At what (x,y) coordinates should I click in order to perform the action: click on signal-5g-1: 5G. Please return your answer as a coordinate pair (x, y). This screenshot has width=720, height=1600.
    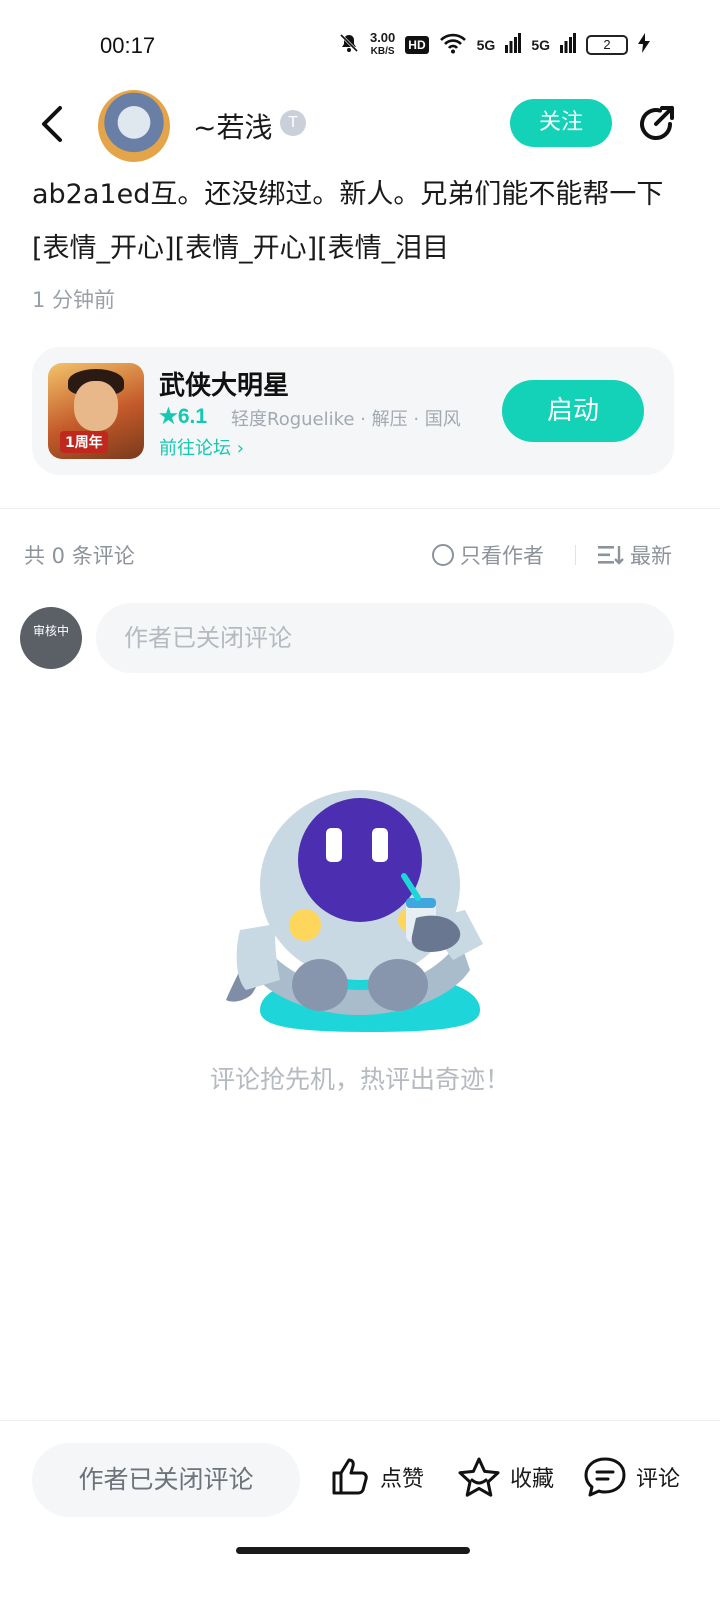
    Looking at the image, I should click on (486, 45).